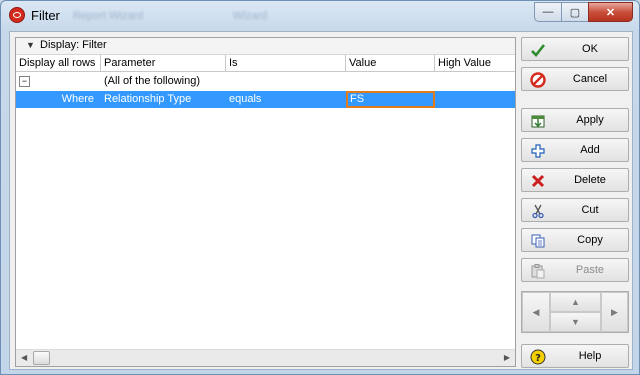 This screenshot has width=640, height=375. What do you see at coordinates (548, 12) in the screenshot?
I see `minimize-button: —` at bounding box center [548, 12].